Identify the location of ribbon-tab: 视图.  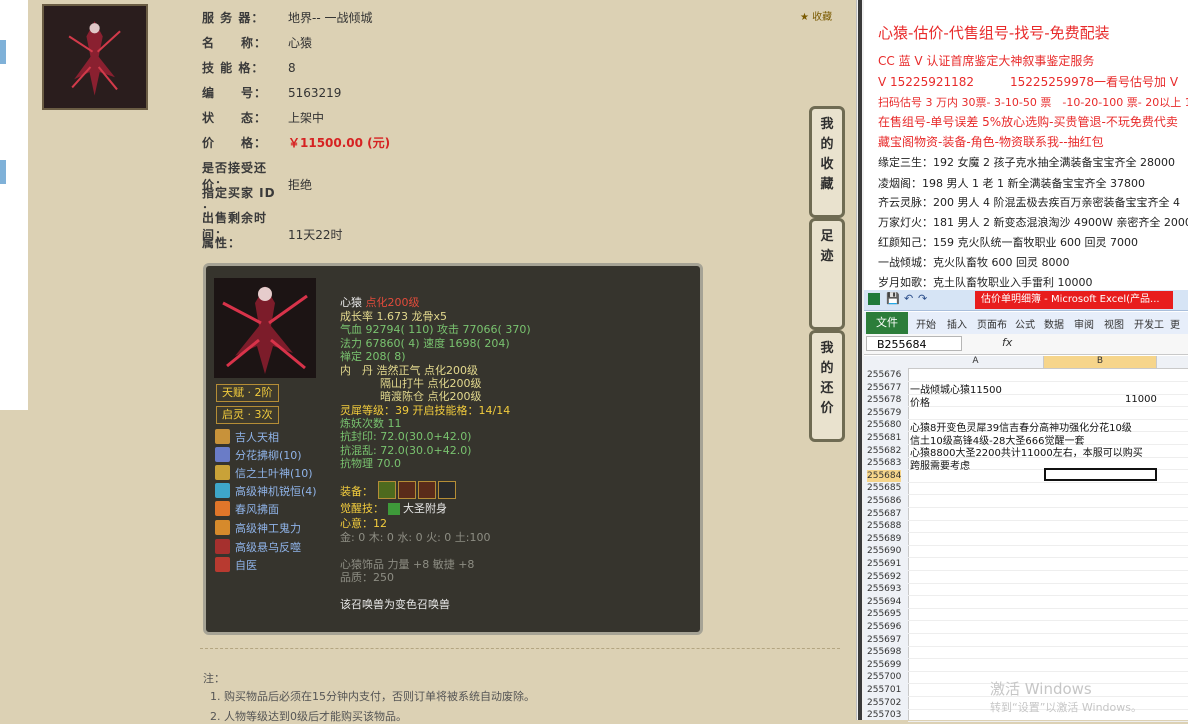
(1114, 323).